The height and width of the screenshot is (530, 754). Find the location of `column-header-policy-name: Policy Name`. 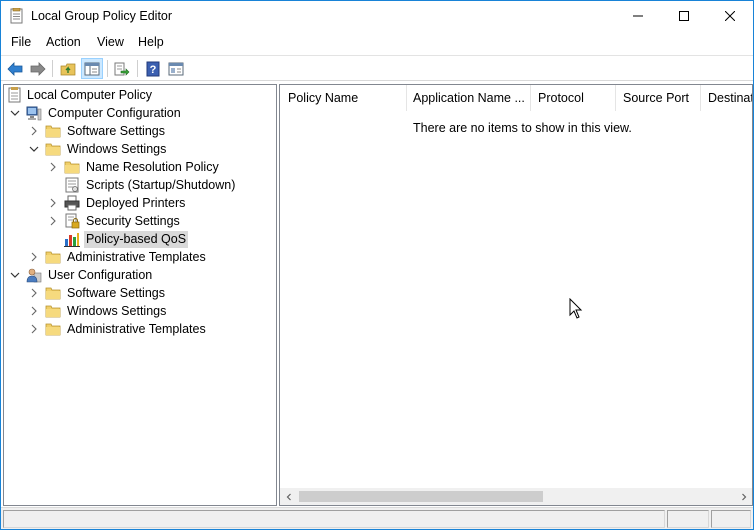

column-header-policy-name: Policy Name is located at coordinates (343, 98).